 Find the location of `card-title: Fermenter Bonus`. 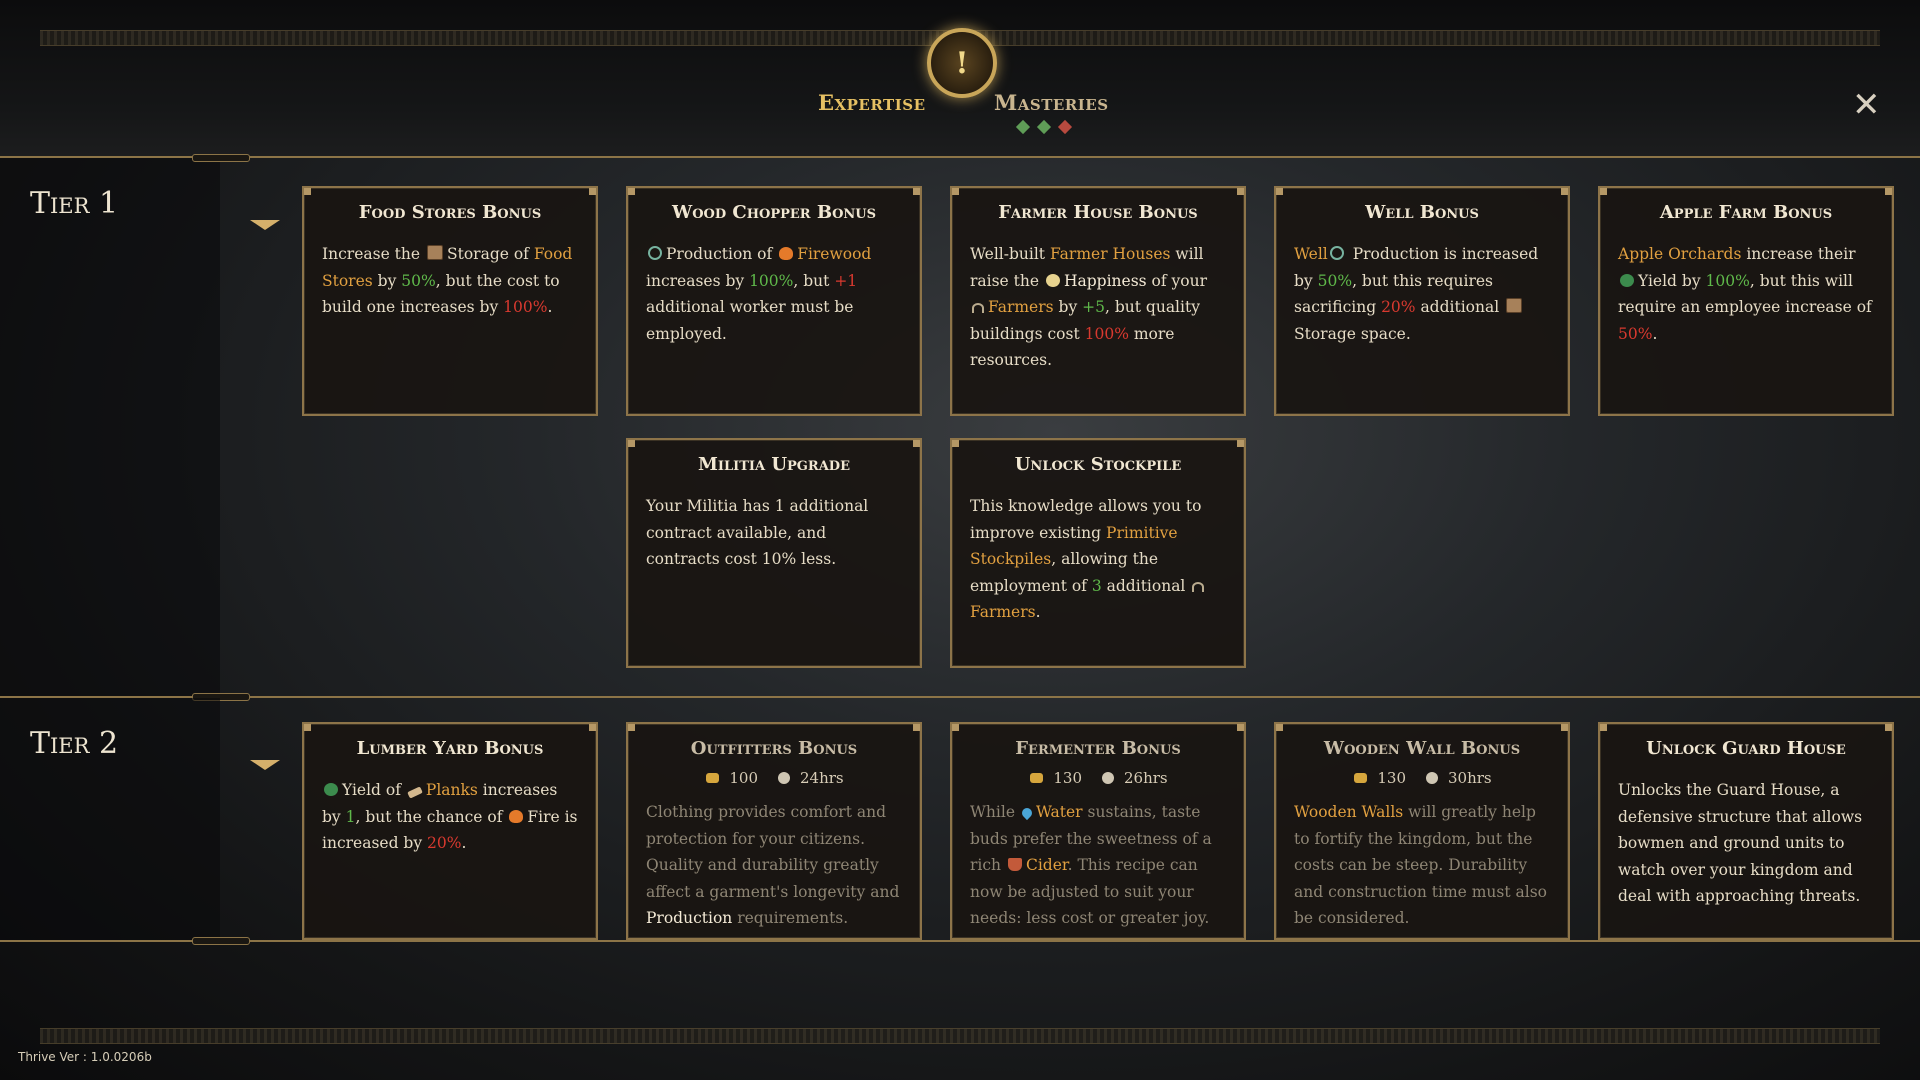

card-title: Fermenter Bonus is located at coordinates (1098, 748).